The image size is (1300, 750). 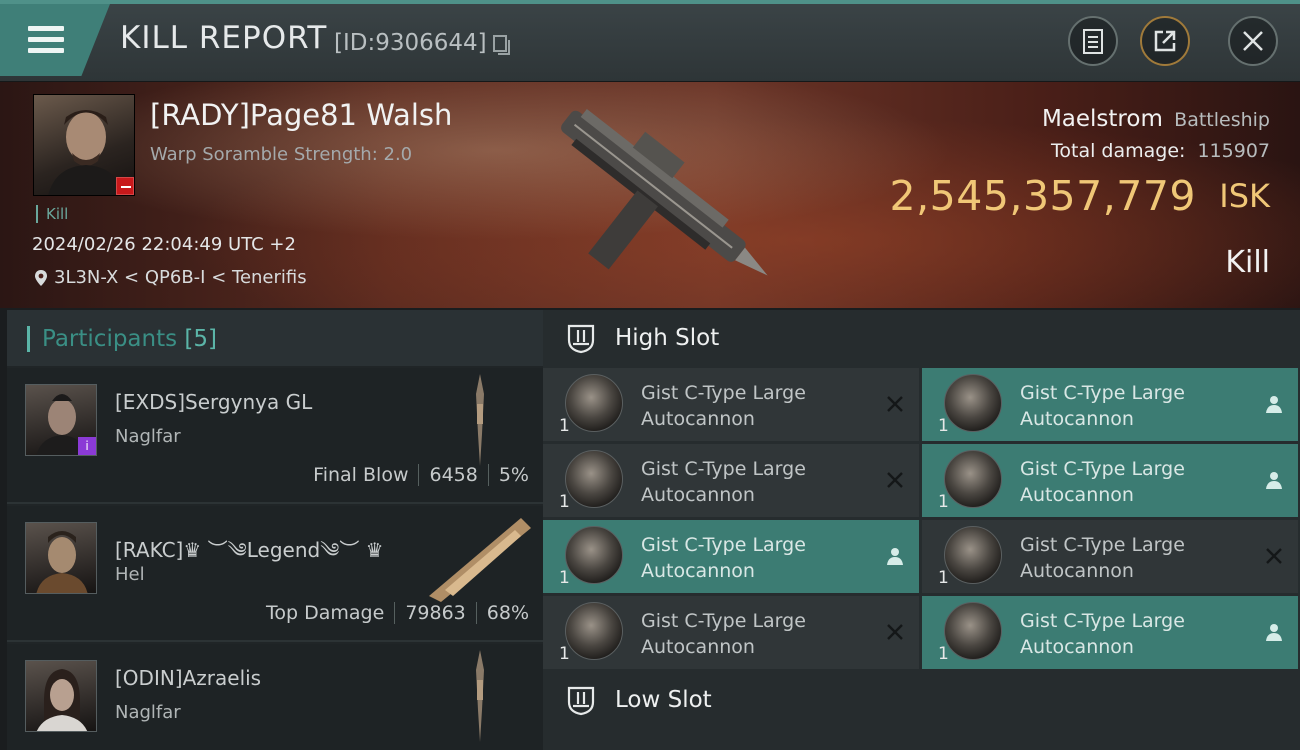 What do you see at coordinates (61, 420) in the screenshot?
I see `avatar: i` at bounding box center [61, 420].